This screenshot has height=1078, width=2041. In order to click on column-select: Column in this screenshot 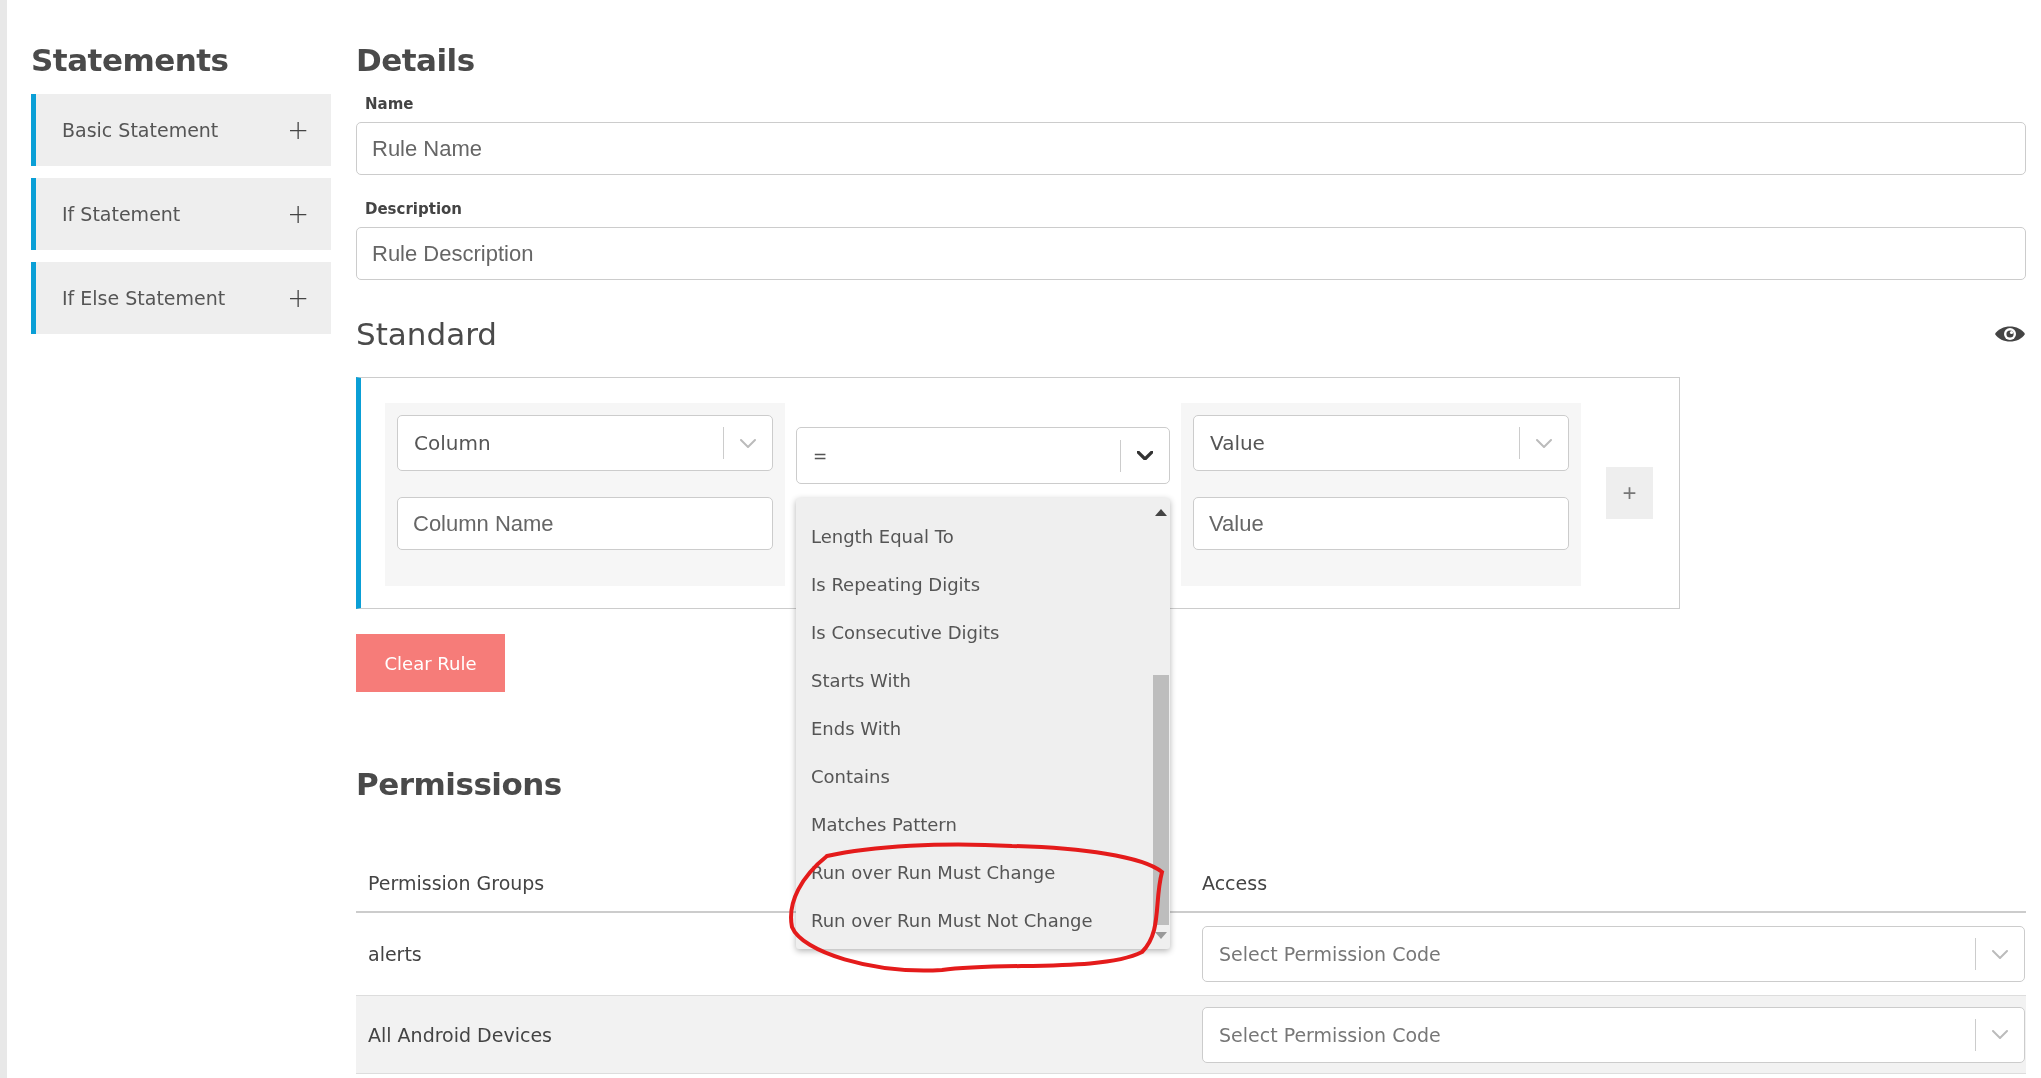, I will do `click(585, 443)`.